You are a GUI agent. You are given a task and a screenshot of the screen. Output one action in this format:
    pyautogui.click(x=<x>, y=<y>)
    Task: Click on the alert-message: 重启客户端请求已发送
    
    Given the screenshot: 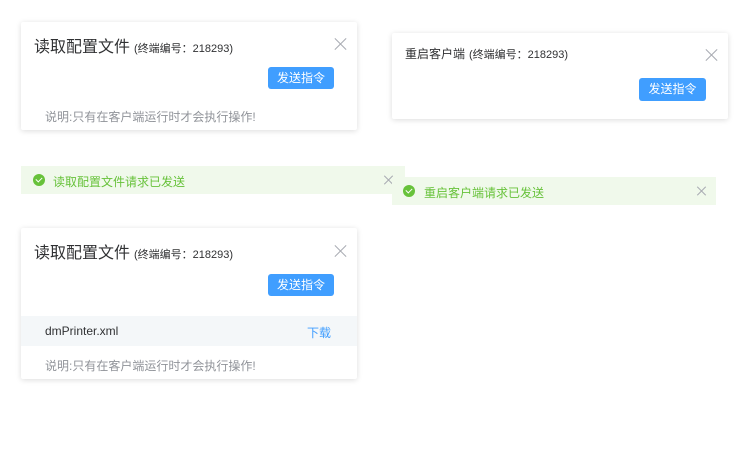 What is the action you would take?
    pyautogui.click(x=484, y=193)
    